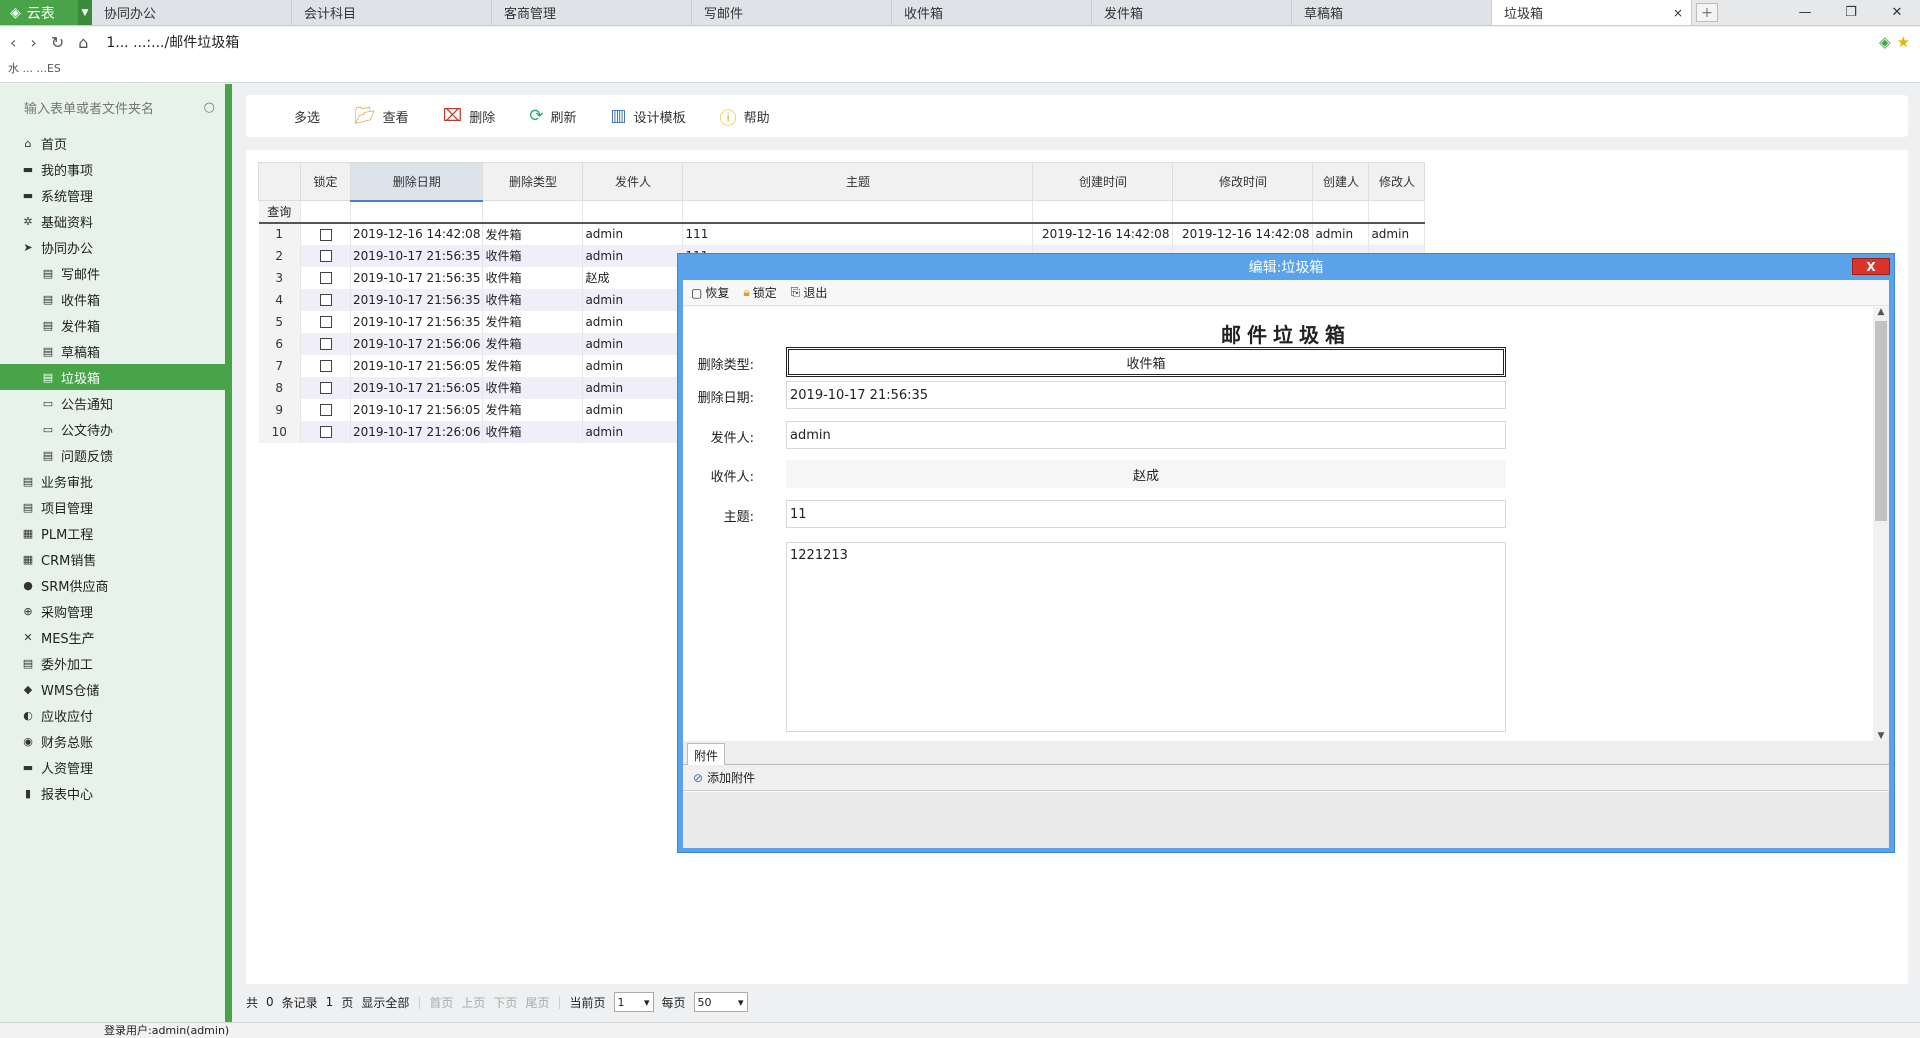 This screenshot has width=1920, height=1038. What do you see at coordinates (83, 42) in the screenshot?
I see `home-icon: ⌂` at bounding box center [83, 42].